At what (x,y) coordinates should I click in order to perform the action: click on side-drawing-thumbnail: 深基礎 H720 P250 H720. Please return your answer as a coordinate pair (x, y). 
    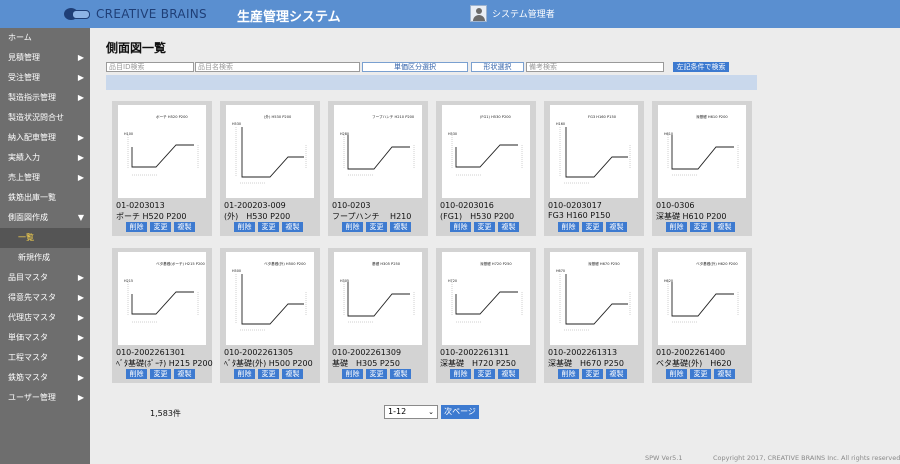
    Looking at the image, I should click on (486, 298).